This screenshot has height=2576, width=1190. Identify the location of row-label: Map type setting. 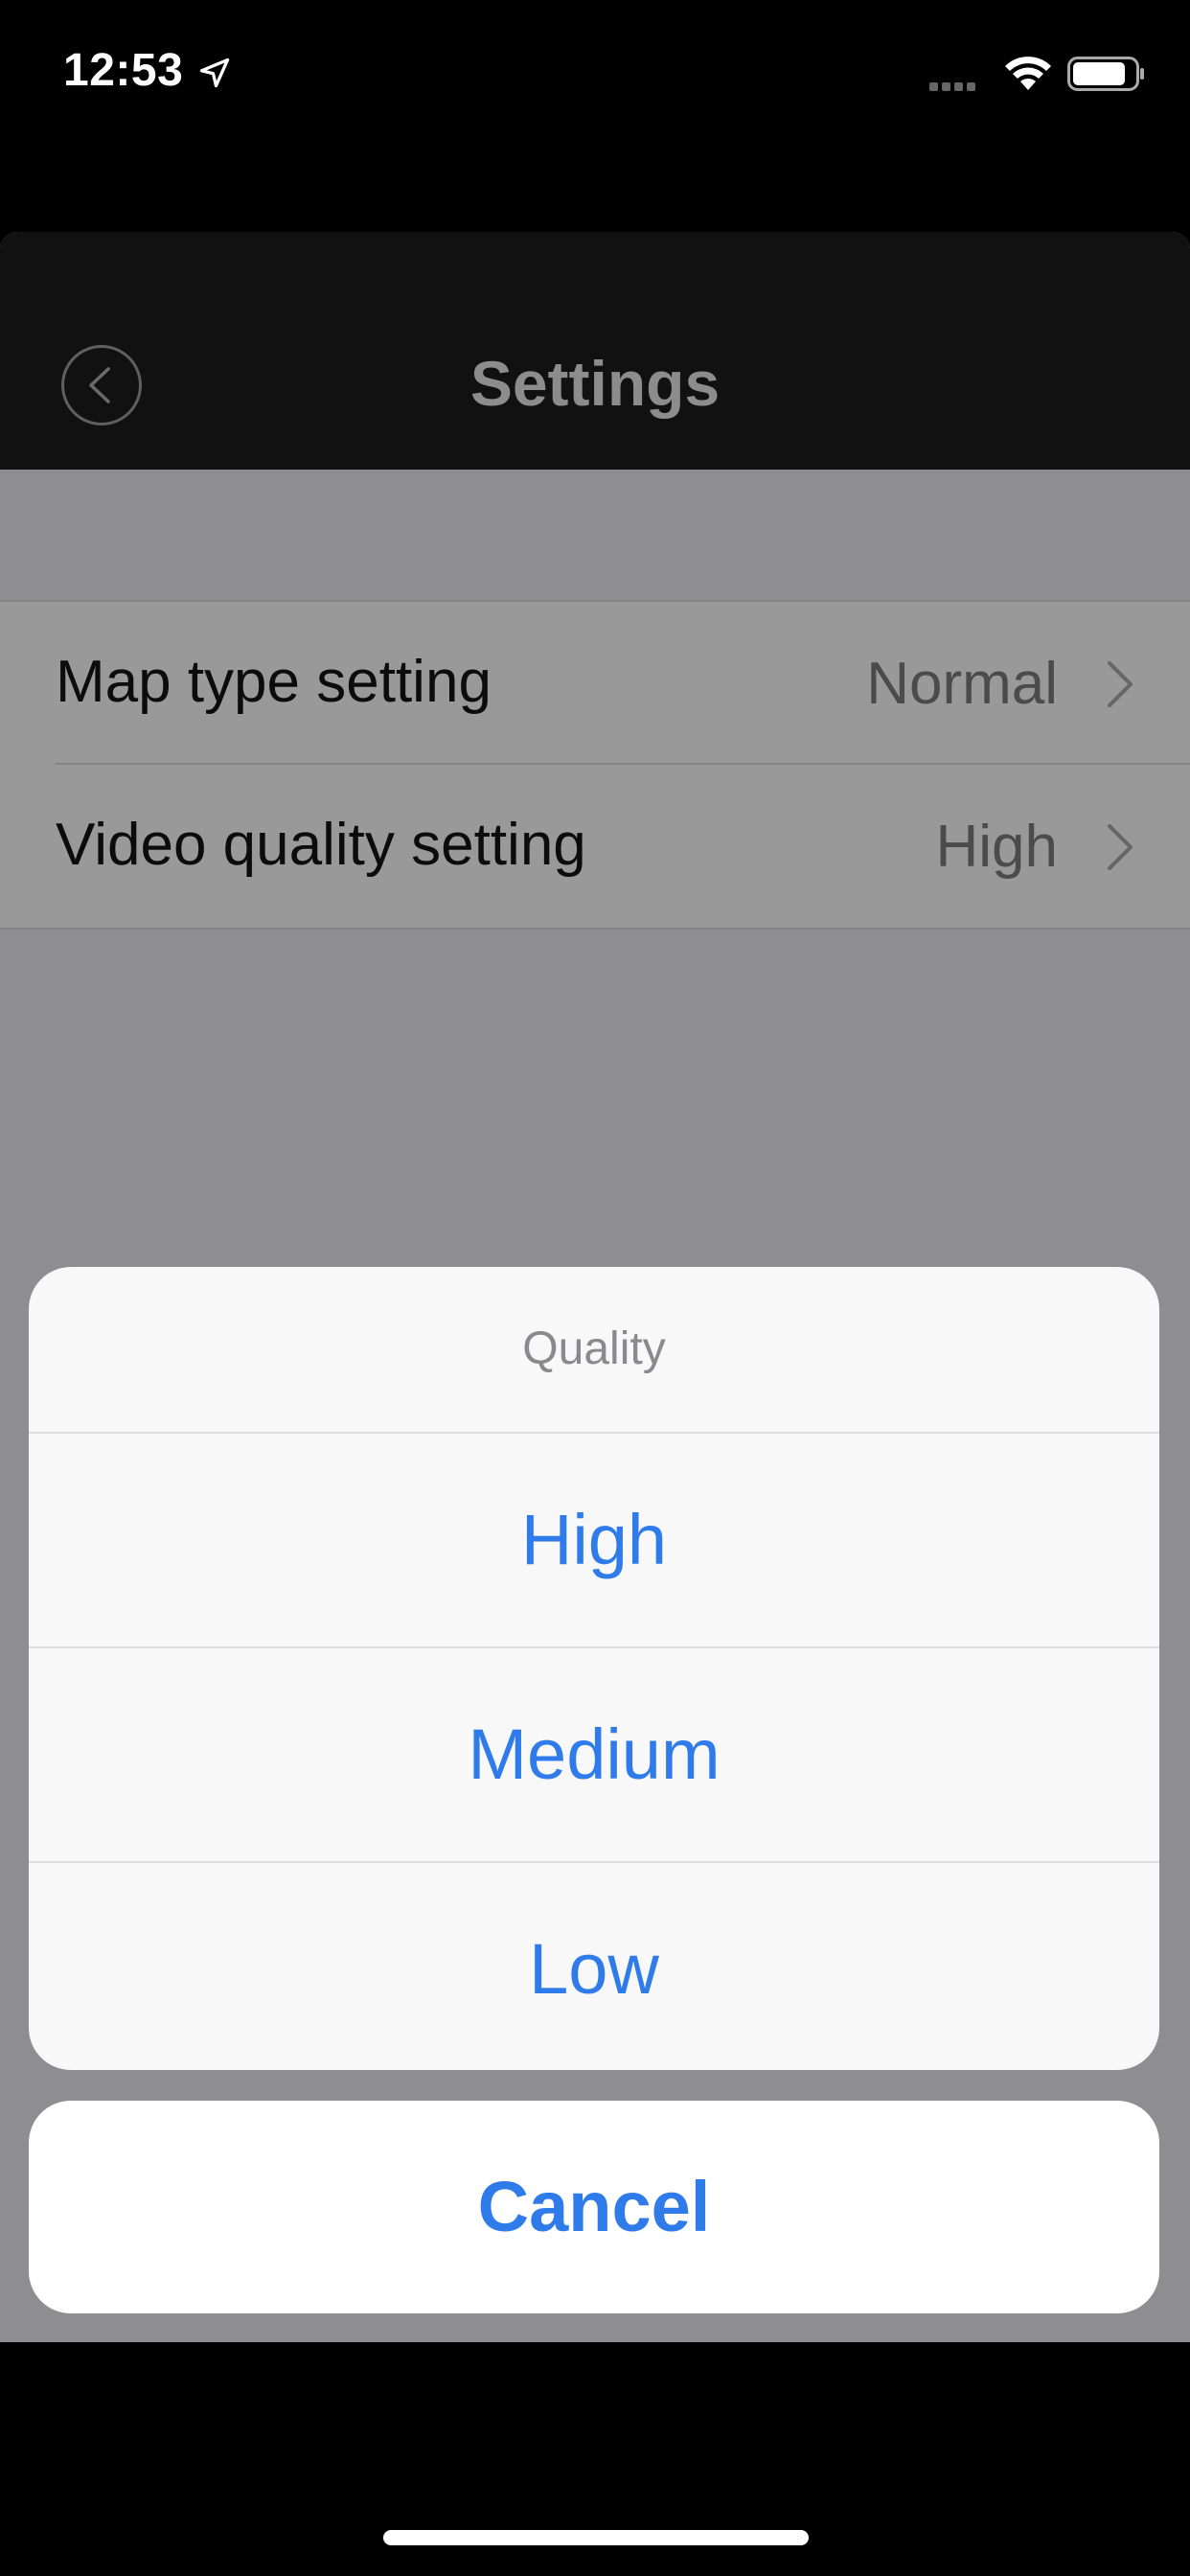
(274, 682).